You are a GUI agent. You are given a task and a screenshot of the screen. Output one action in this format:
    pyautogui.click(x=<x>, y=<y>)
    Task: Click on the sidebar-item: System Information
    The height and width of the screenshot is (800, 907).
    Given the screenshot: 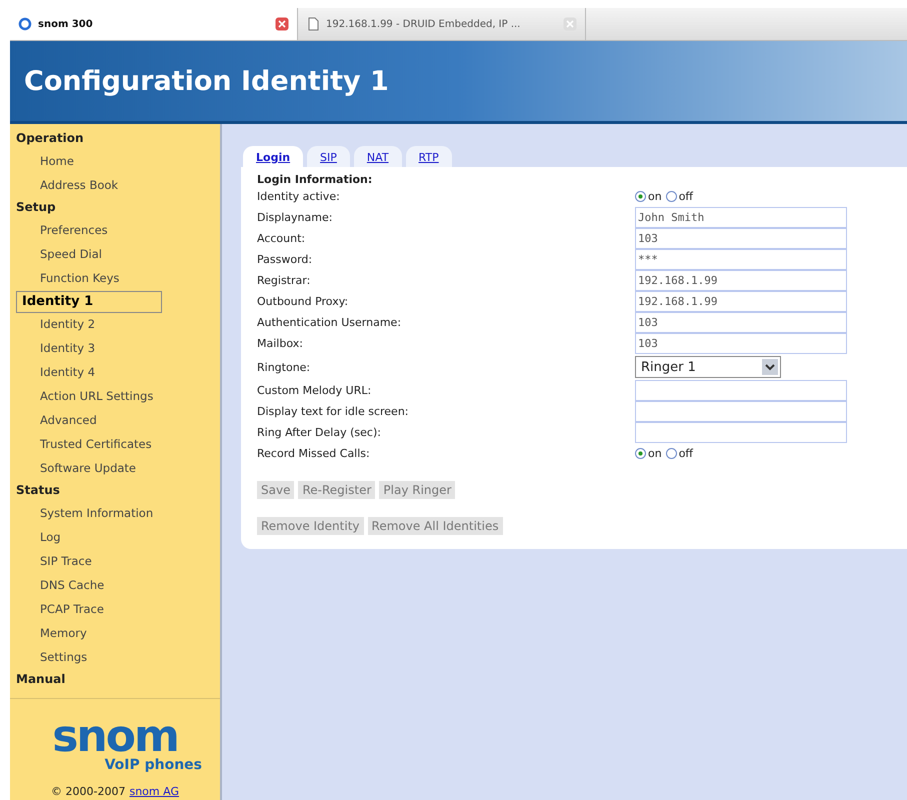 What is the action you would take?
    pyautogui.click(x=85, y=514)
    